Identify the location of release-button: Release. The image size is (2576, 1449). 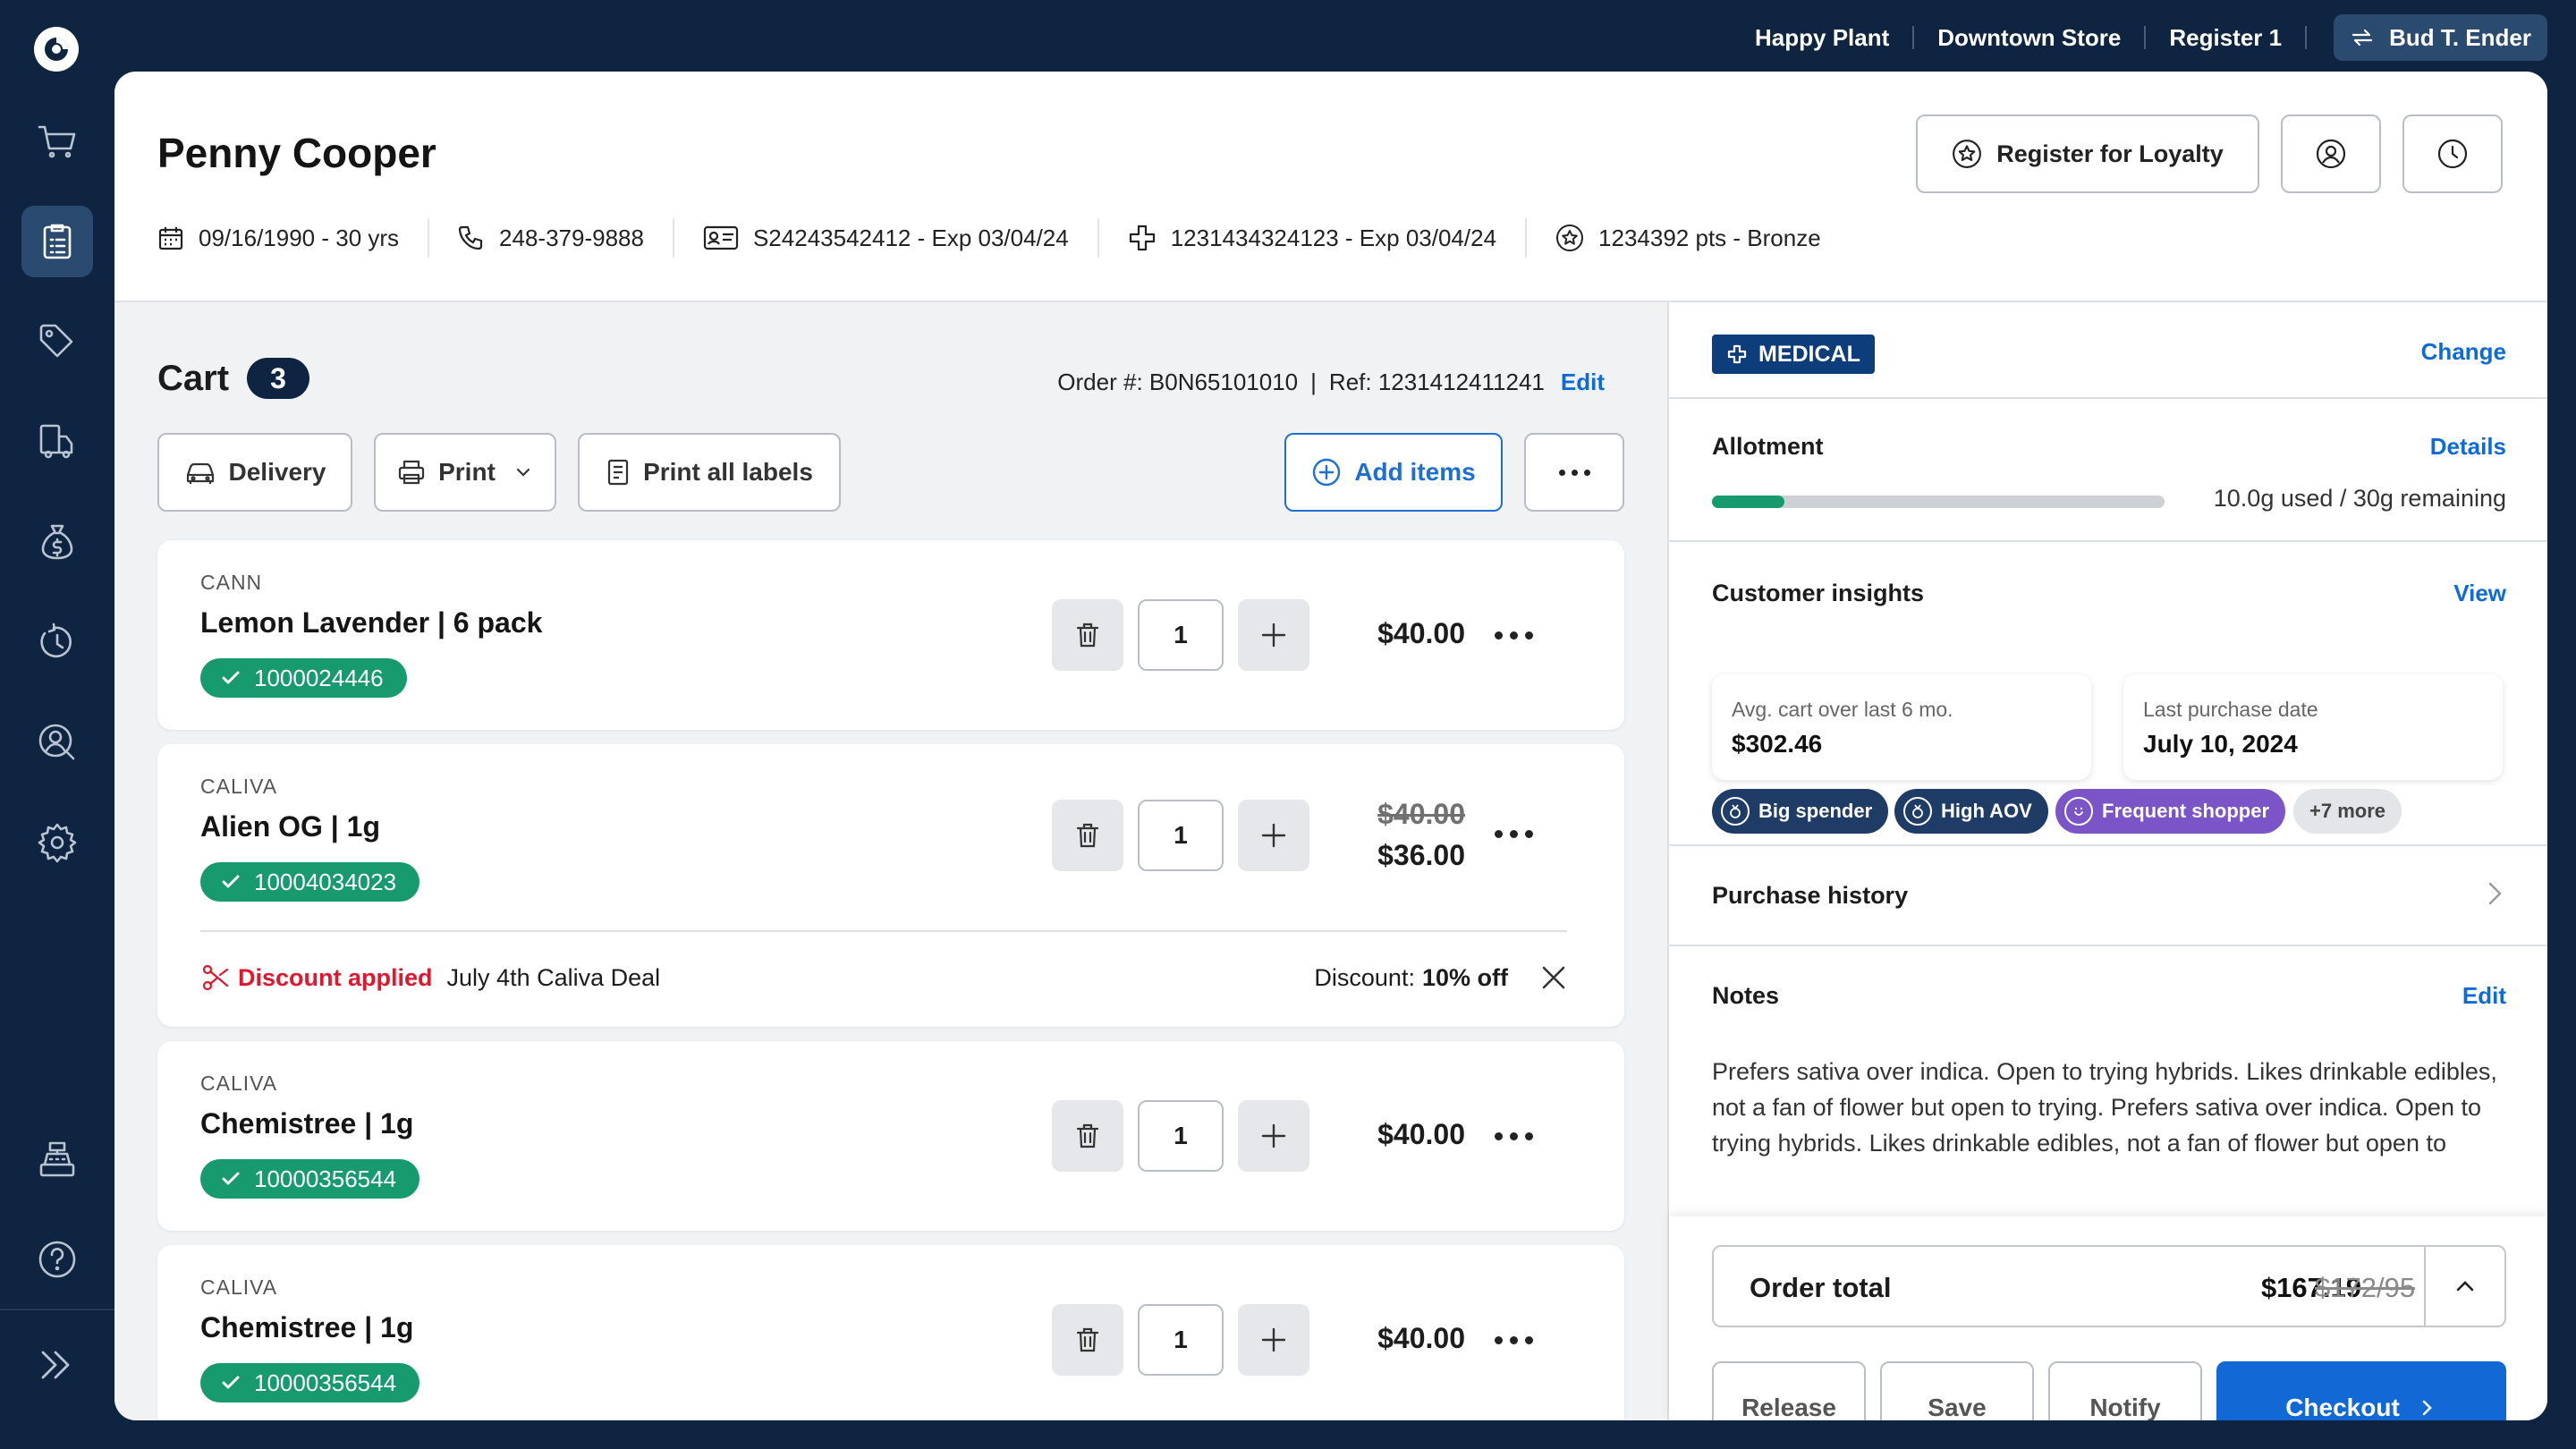
(1789, 1390).